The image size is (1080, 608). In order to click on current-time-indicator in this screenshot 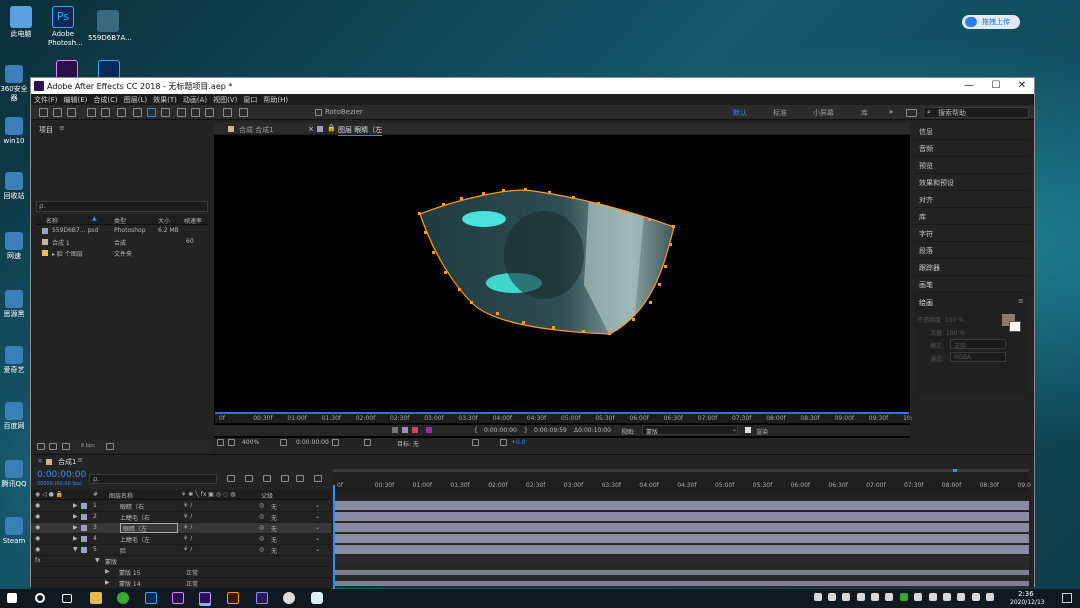, I will do `click(334, 537)`.